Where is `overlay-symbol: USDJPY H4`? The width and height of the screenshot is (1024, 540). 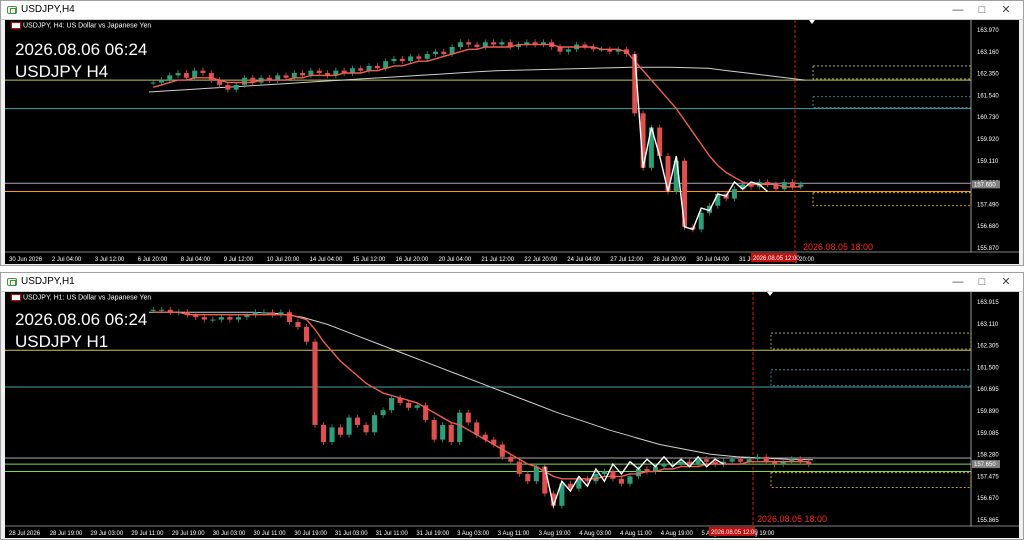 overlay-symbol: USDJPY H4 is located at coordinates (62, 71).